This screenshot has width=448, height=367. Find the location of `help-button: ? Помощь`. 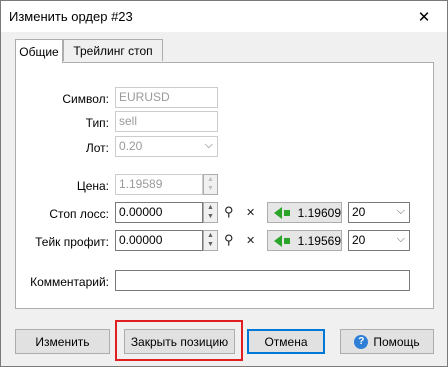

help-button: ? Помощь is located at coordinates (387, 341).